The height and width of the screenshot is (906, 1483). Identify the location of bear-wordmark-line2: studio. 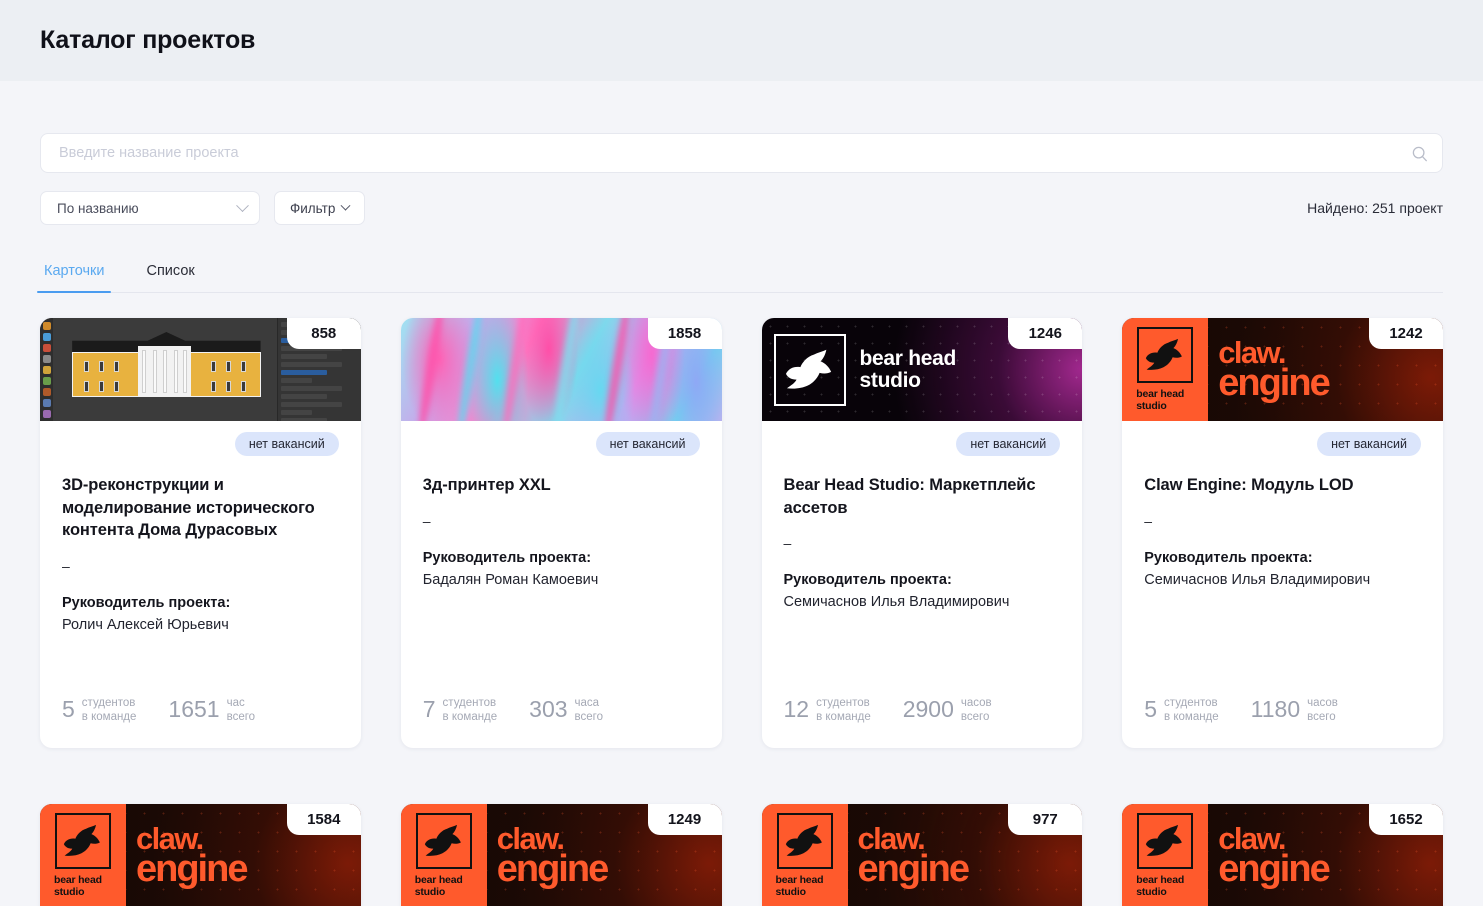
(890, 380).